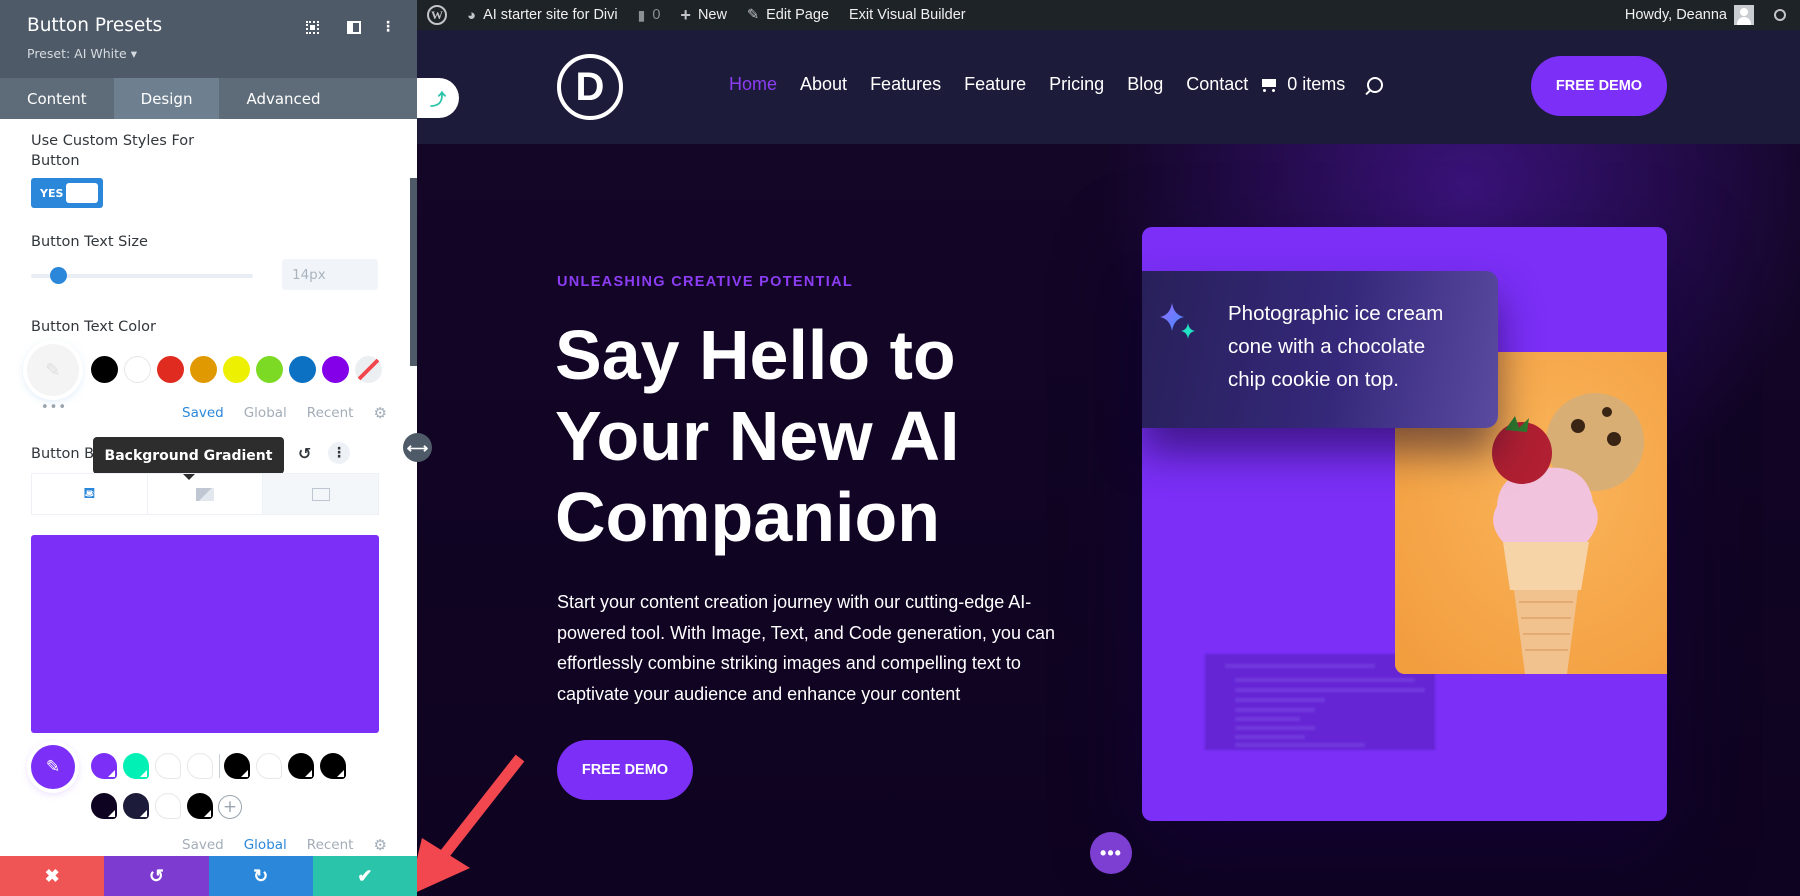  Describe the element at coordinates (1375, 84) in the screenshot. I see `search-icon` at that location.